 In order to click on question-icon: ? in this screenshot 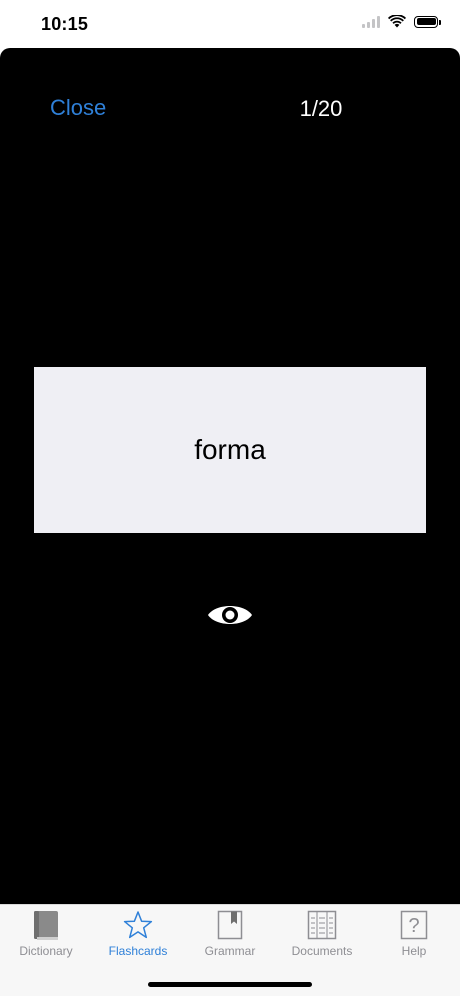, I will do `click(414, 925)`.